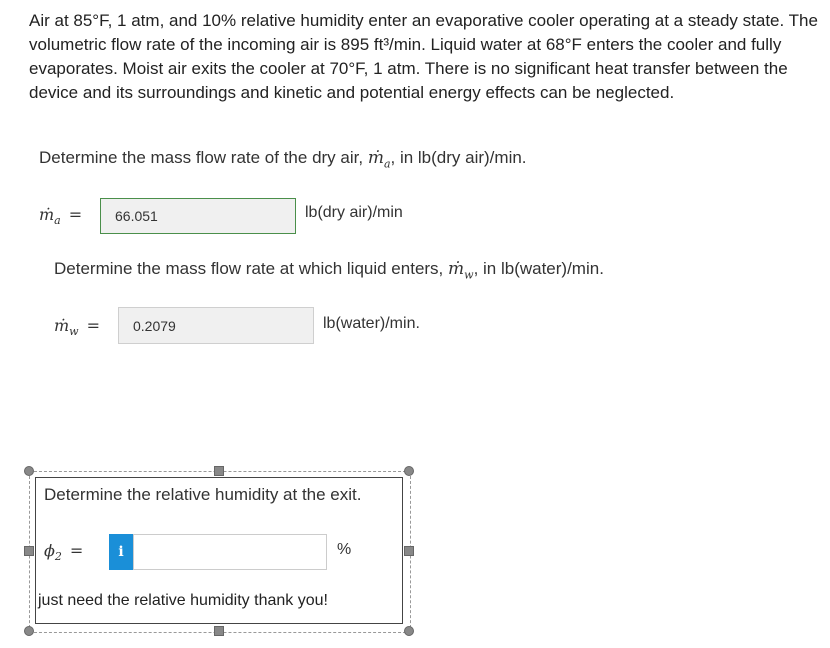 The image size is (830, 648). Describe the element at coordinates (29, 631) in the screenshot. I see `resize-handle-bottom-left` at that location.